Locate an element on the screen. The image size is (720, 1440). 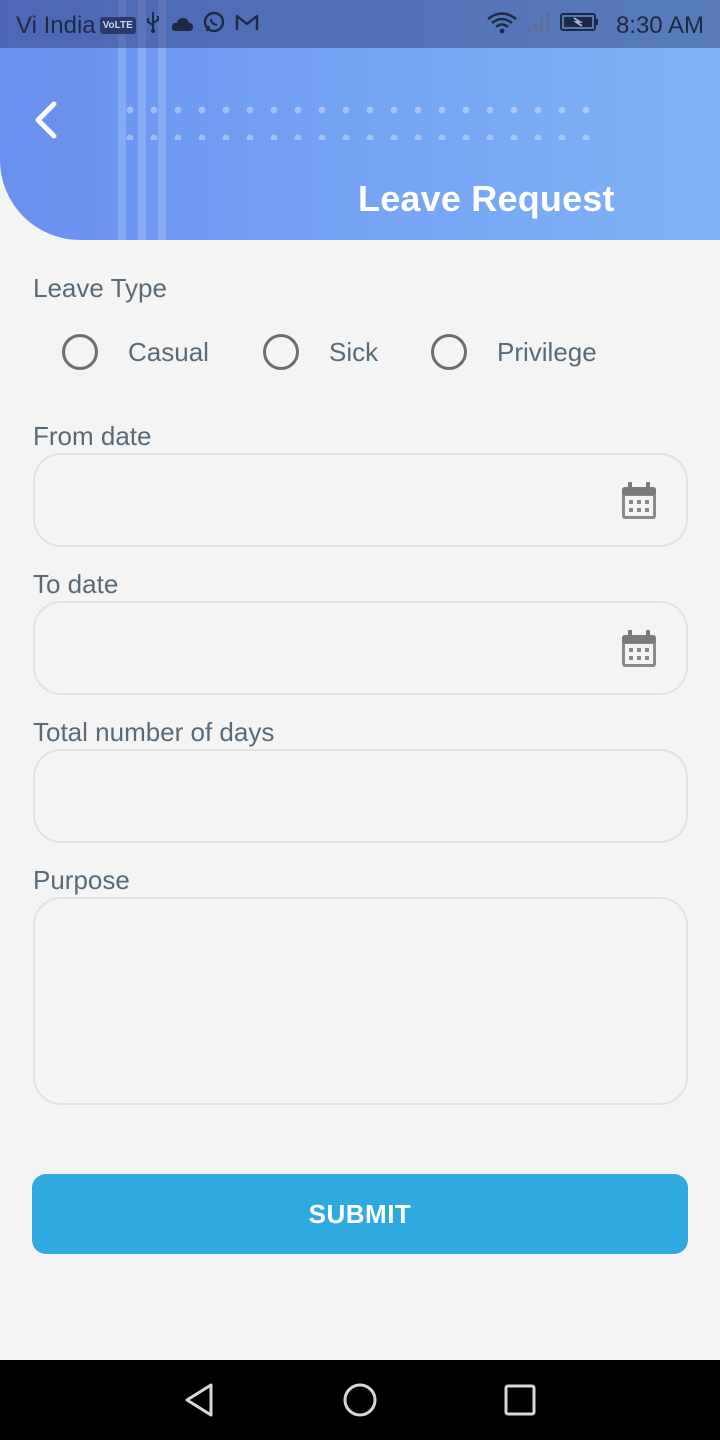
back-button is located at coordinates (48, 120).